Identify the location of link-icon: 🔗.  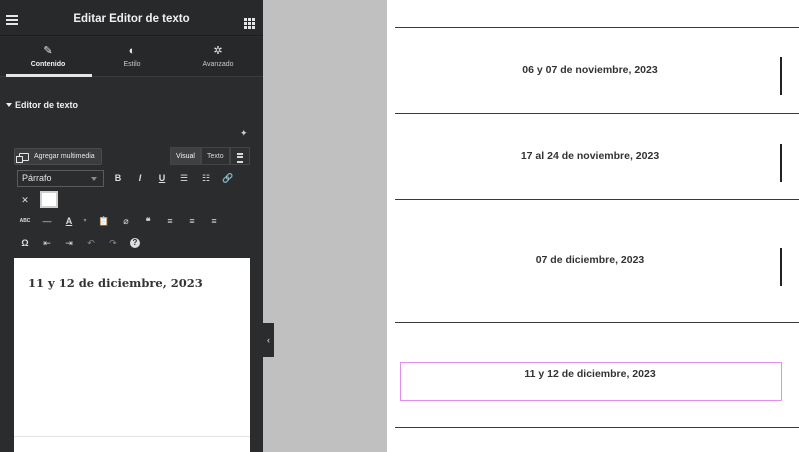
(228, 178).